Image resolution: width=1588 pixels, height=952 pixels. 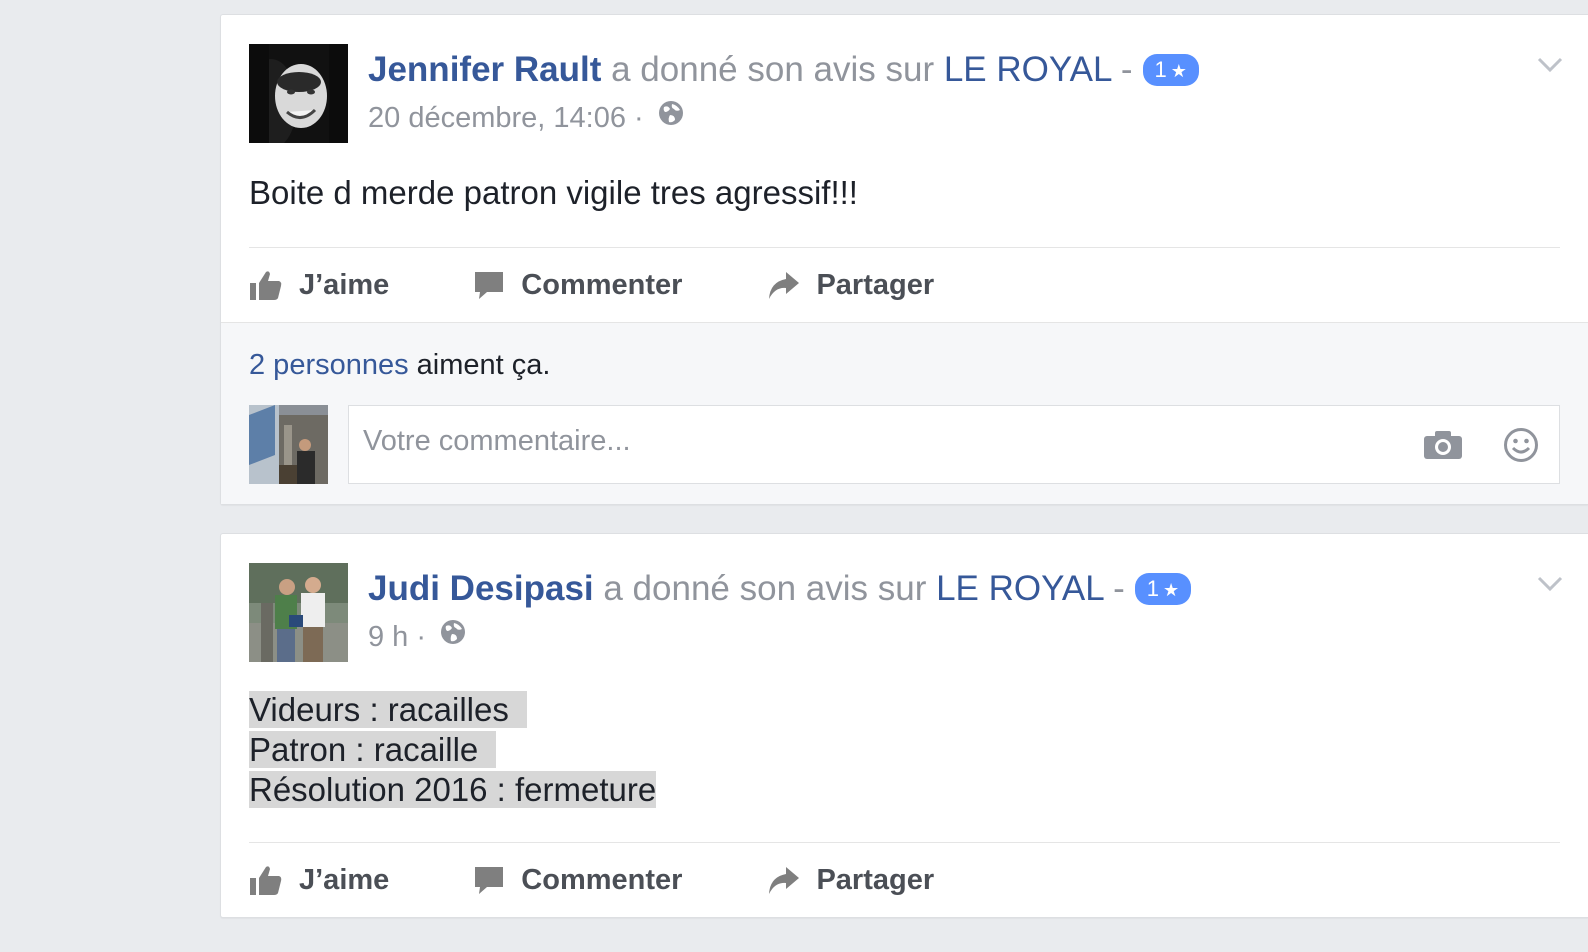 What do you see at coordinates (453, 789) in the screenshot?
I see `selected-text: Résolution 2016 : fermeture` at bounding box center [453, 789].